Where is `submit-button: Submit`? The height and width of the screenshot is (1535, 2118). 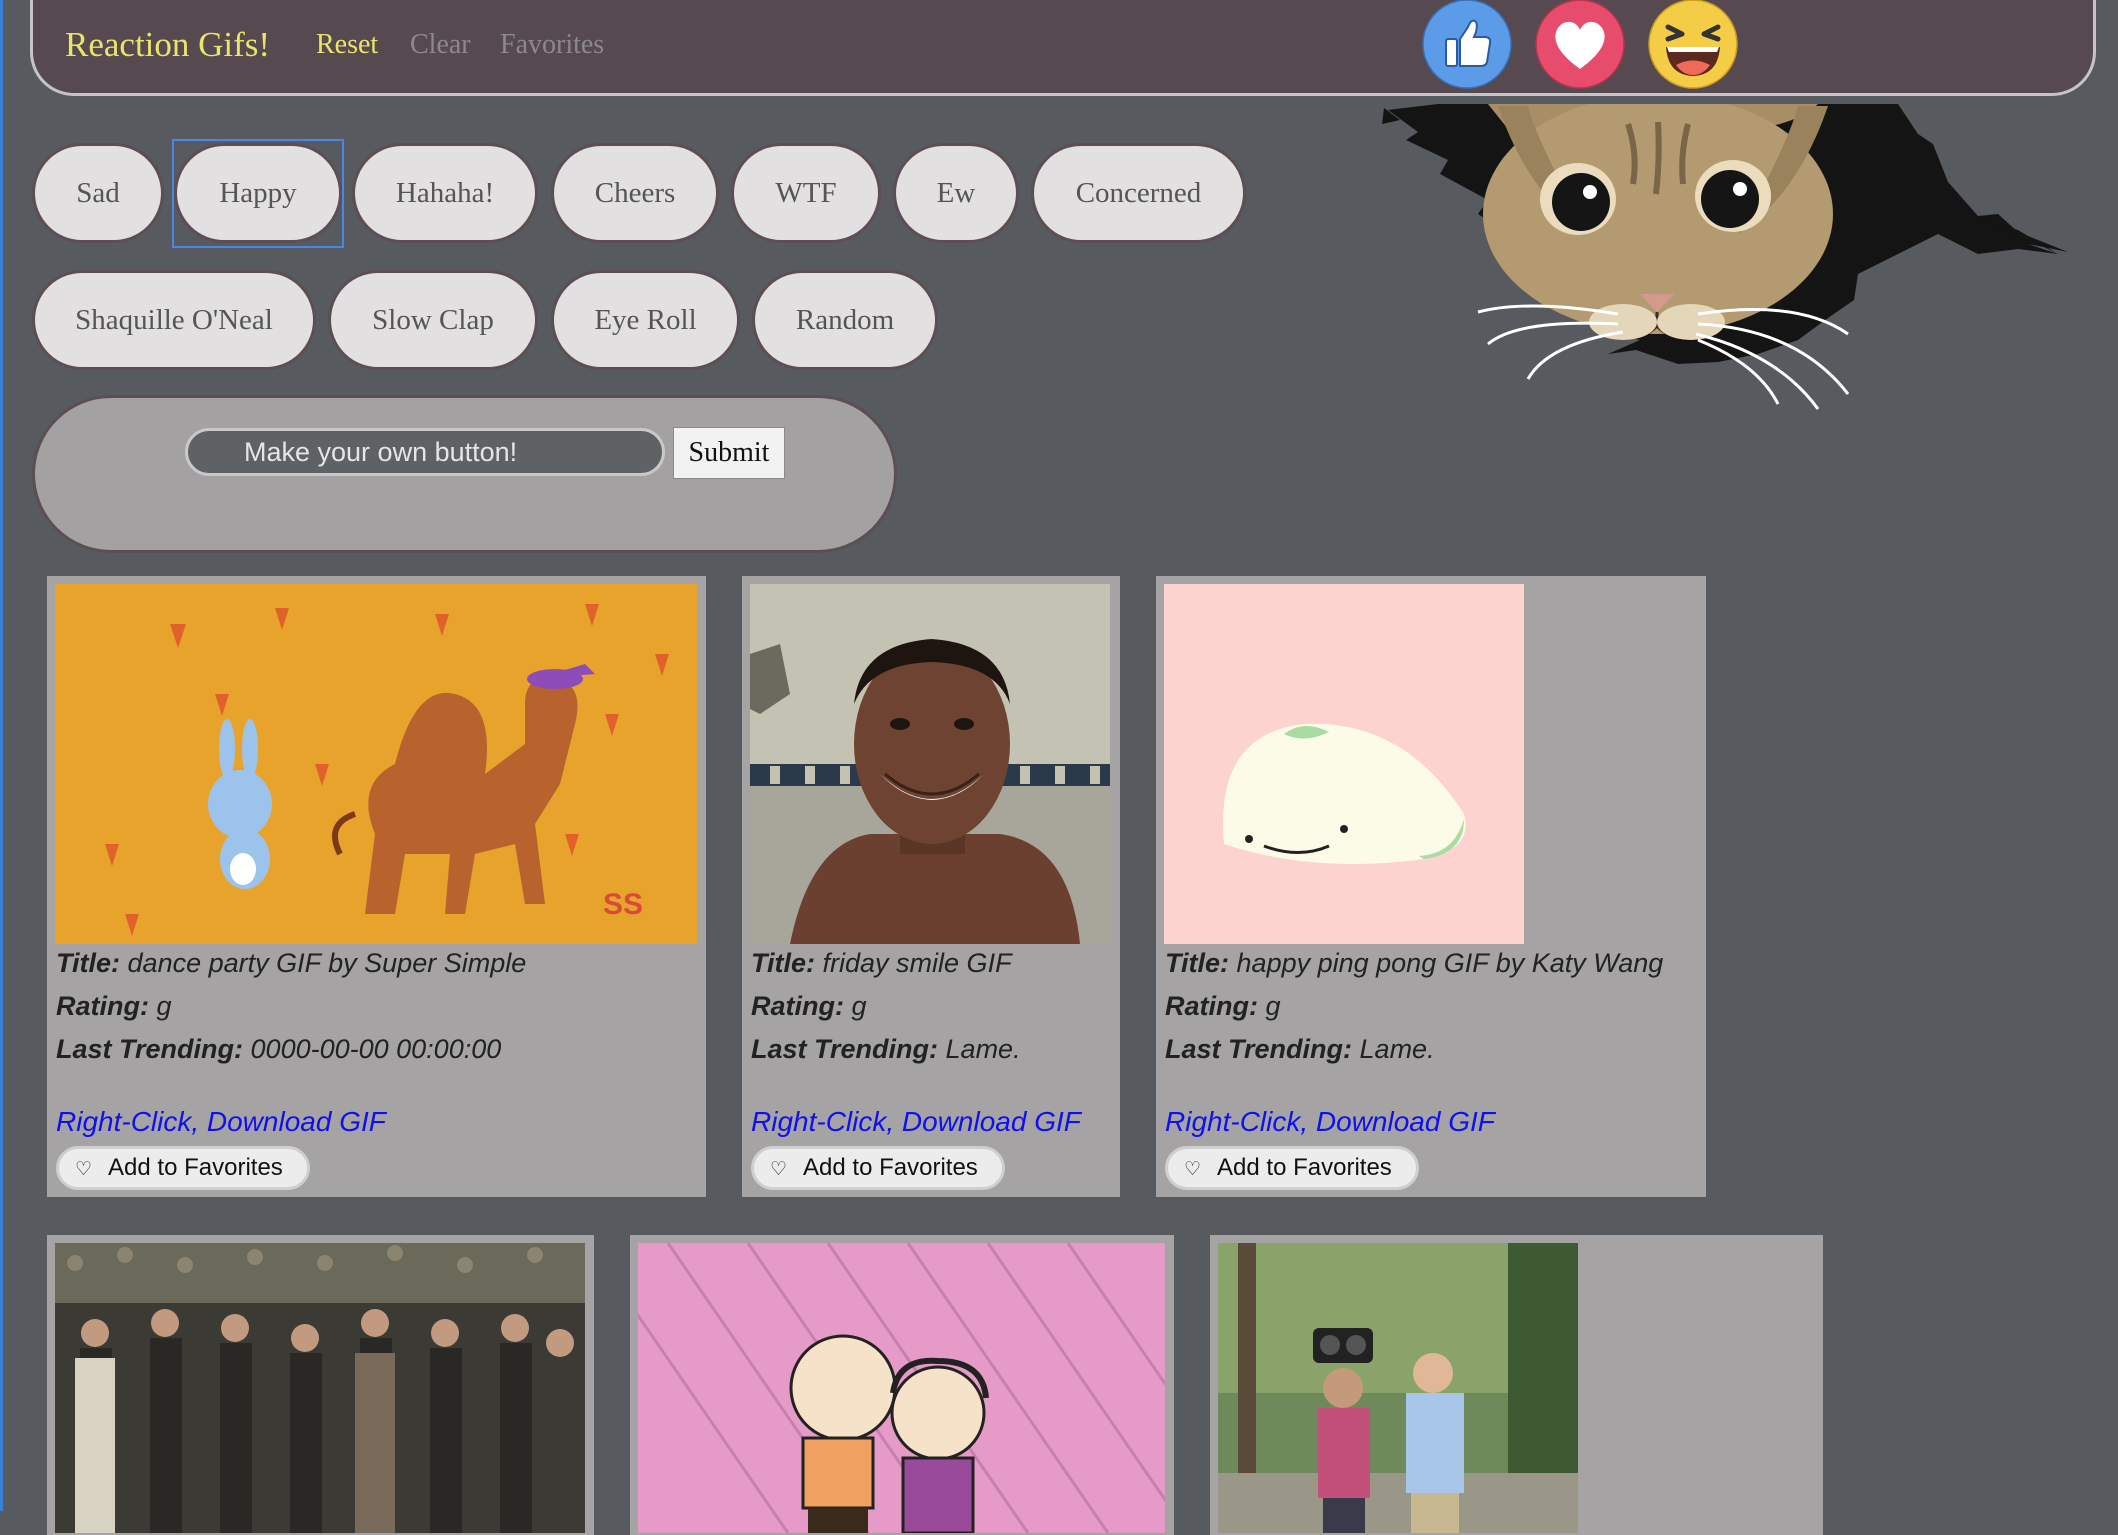 submit-button: Submit is located at coordinates (729, 453).